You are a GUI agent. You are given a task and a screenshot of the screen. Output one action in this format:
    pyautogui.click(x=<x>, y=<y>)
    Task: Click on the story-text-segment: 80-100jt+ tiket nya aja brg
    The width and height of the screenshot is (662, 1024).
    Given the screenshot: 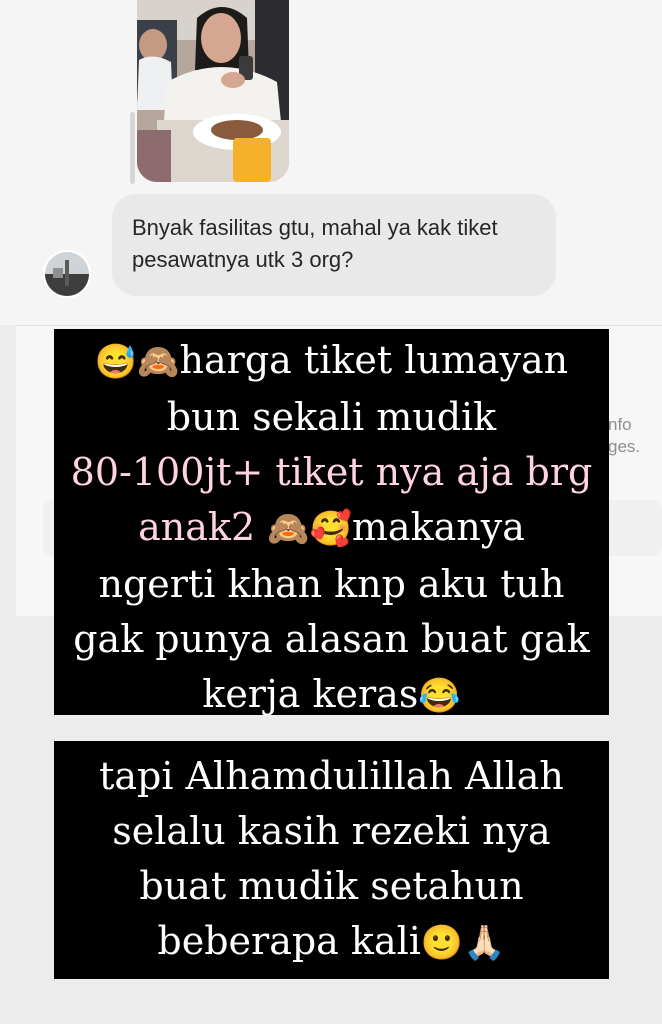 What is the action you would take?
    pyautogui.click(x=331, y=472)
    